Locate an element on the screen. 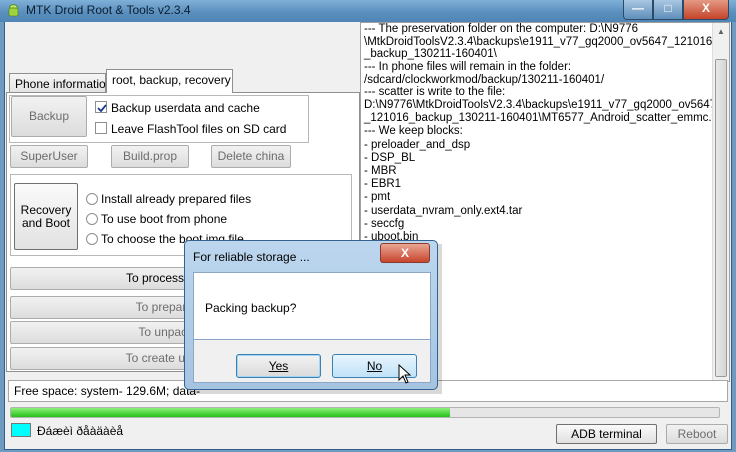 This screenshot has width=736, height=452. log-line: - preloader_and_dsp is located at coordinates (417, 145).